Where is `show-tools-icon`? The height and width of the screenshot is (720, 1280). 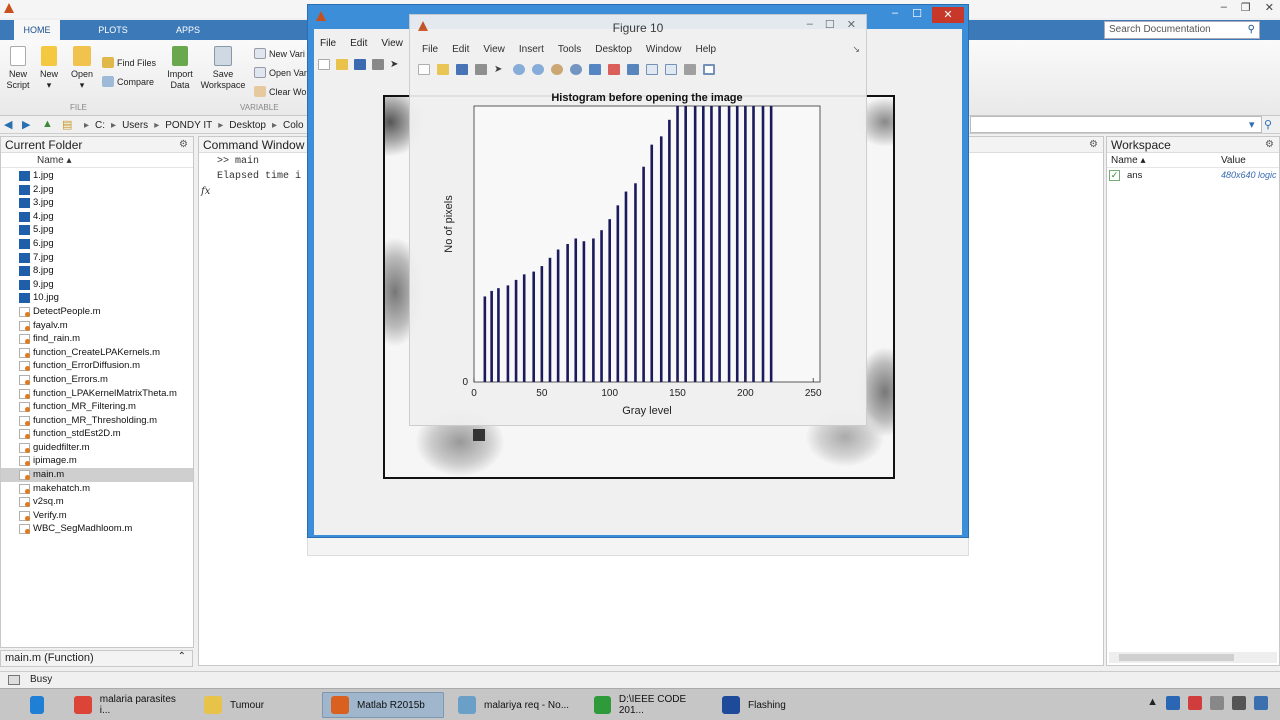
show-tools-icon is located at coordinates (709, 69).